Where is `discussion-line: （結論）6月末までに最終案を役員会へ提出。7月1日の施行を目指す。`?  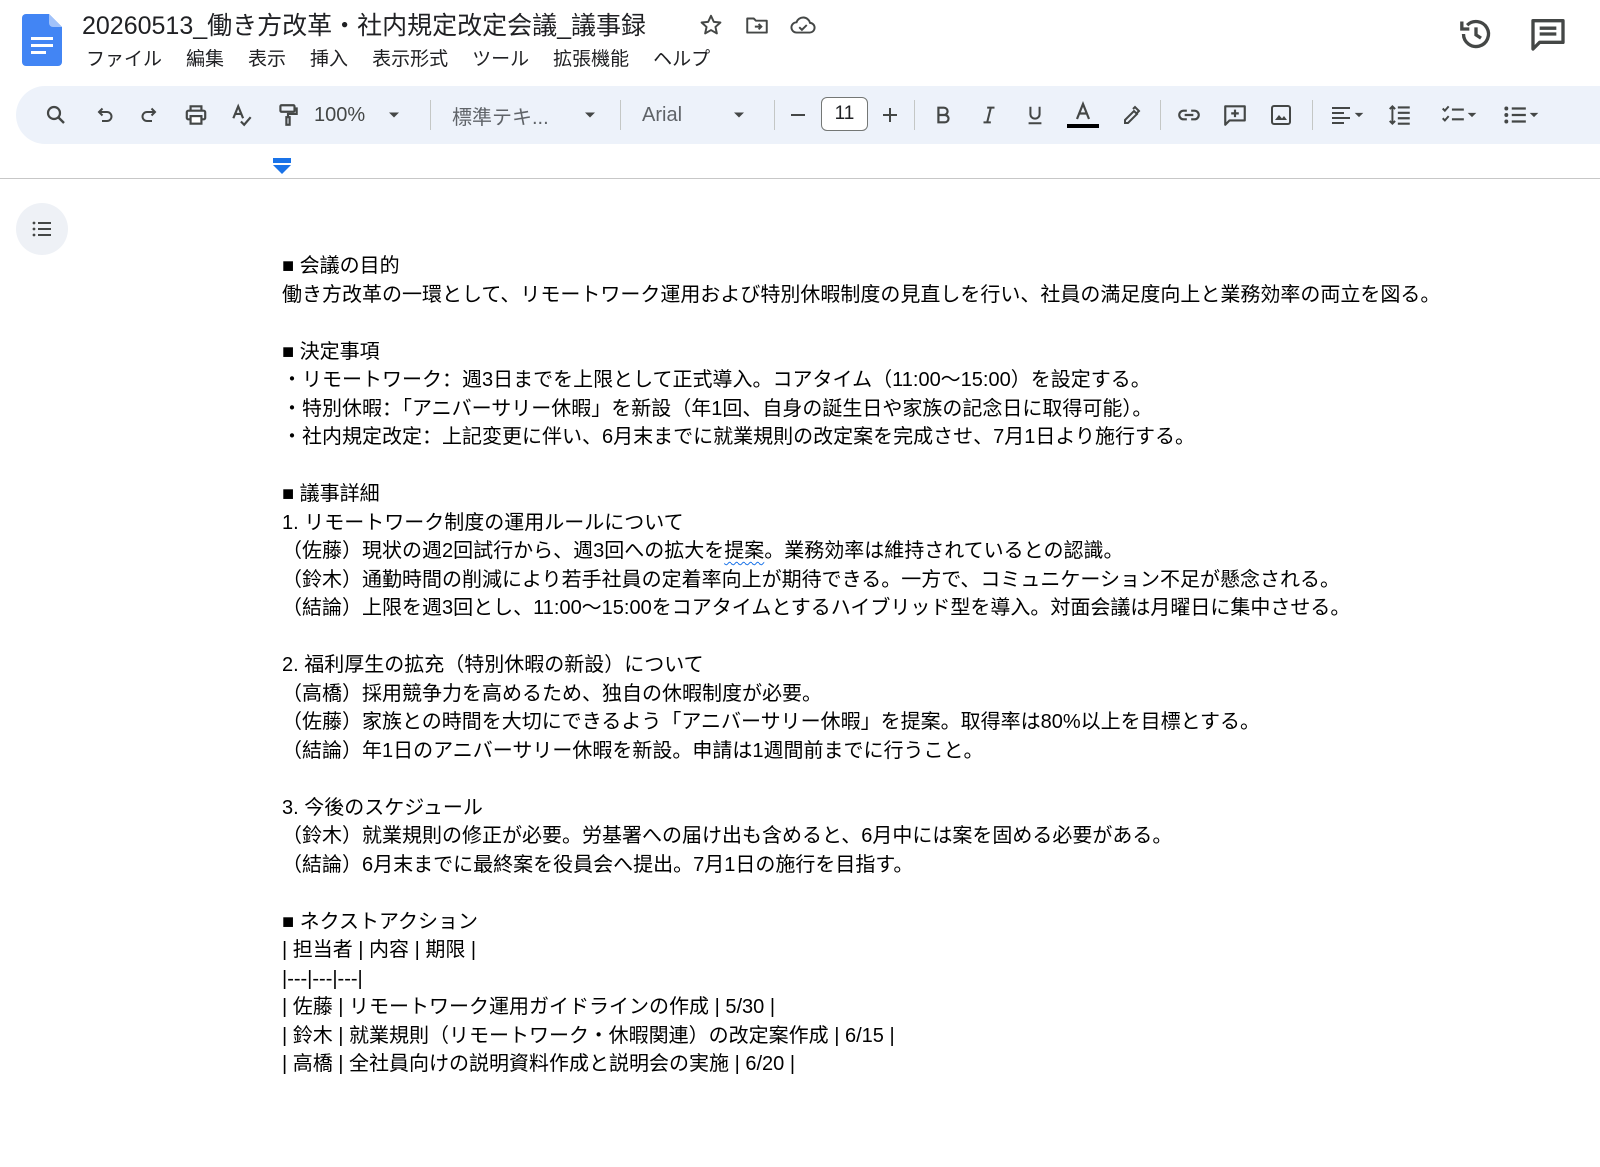
discussion-line: （結論）6月末までに最終案を役員会へ提出。7月1日の施行を目指す。 is located at coordinates (598, 864).